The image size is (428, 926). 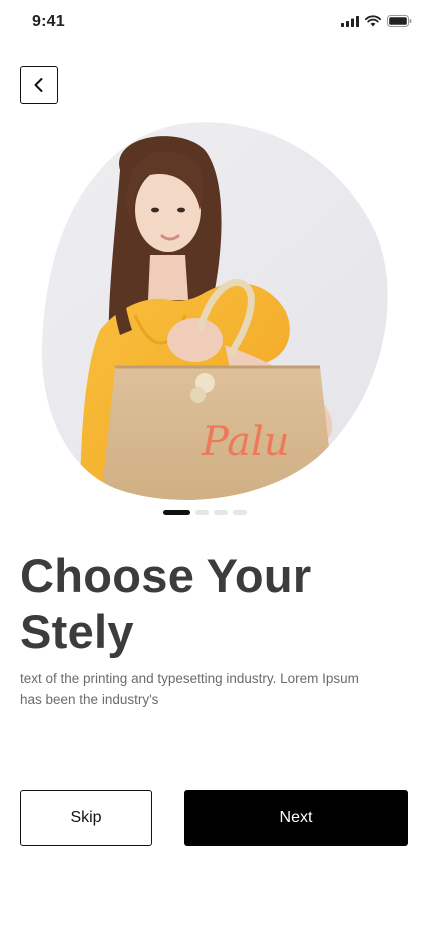 I want to click on pagination-dots, so click(x=205, y=512).